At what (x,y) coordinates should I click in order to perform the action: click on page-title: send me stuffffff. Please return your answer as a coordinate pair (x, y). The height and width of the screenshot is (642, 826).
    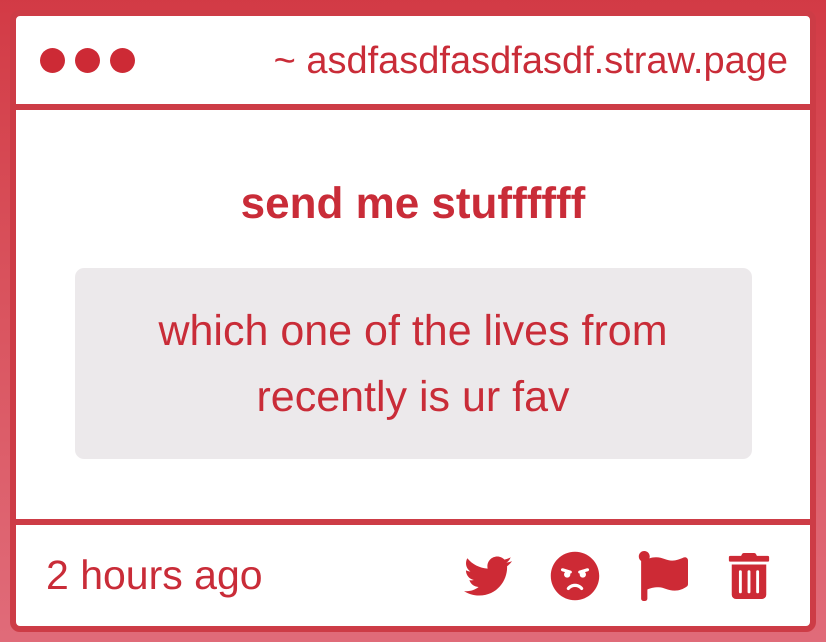
    Looking at the image, I should click on (413, 204).